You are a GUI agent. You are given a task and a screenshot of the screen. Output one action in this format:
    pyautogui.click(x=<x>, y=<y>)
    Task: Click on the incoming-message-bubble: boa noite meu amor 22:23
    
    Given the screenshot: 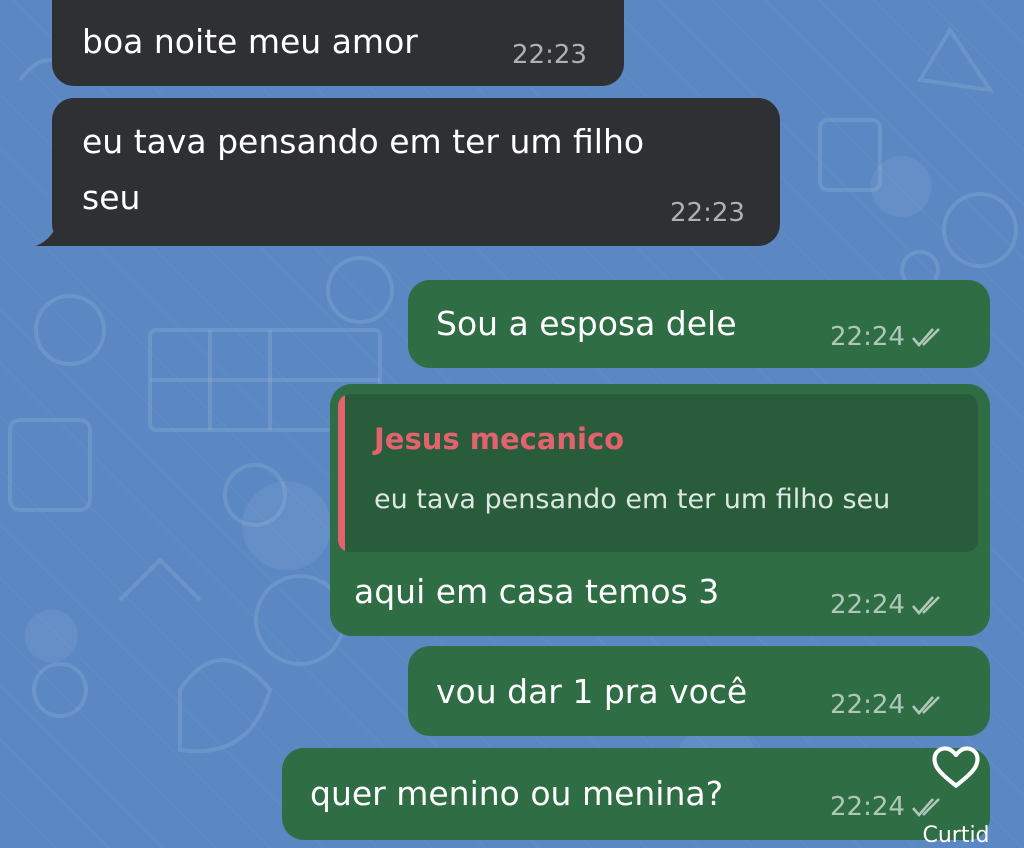 What is the action you would take?
    pyautogui.click(x=338, y=43)
    